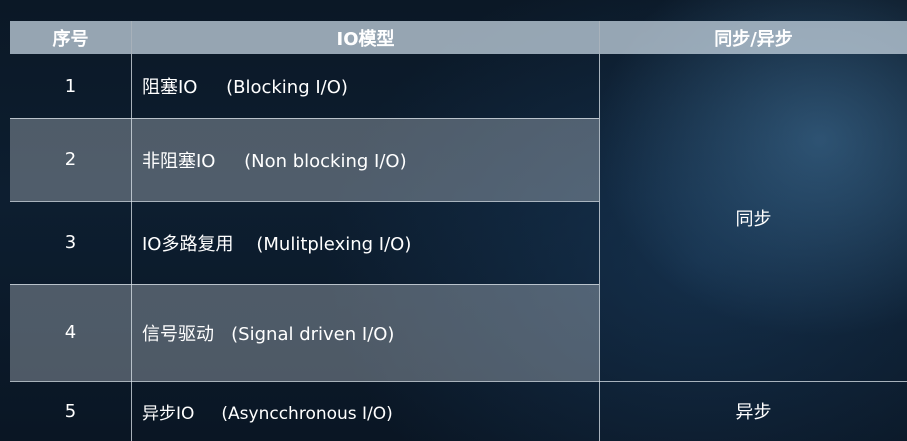 The width and height of the screenshot is (907, 441). I want to click on sync-group-cell: 同步, so click(753, 219).